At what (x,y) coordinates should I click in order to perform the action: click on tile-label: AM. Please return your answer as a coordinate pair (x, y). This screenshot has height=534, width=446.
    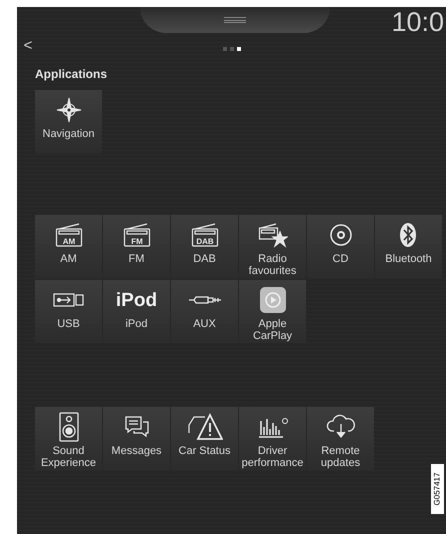
    Looking at the image, I should click on (68, 259).